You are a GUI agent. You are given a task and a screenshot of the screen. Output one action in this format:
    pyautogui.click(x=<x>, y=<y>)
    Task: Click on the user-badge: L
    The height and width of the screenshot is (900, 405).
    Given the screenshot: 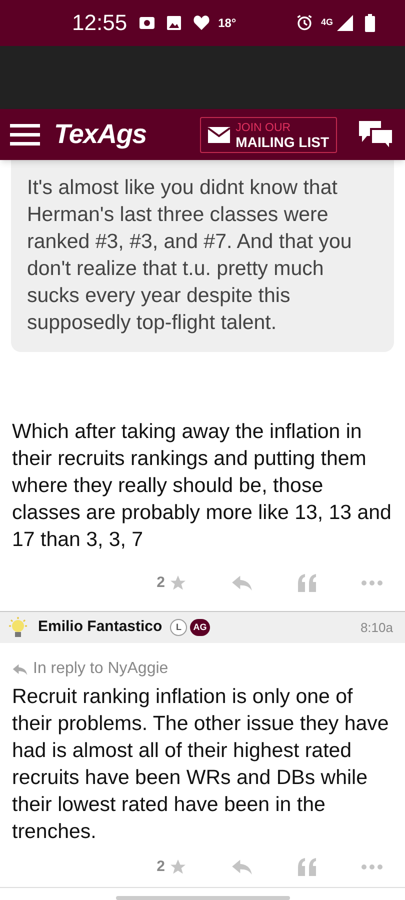 What is the action you would take?
    pyautogui.click(x=179, y=627)
    